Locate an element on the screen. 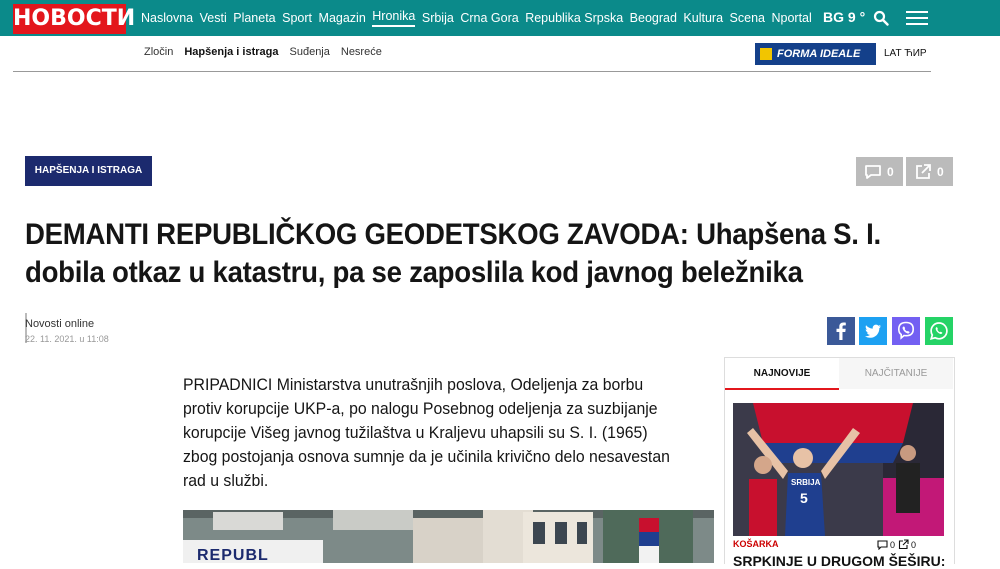  novosti-logo: НОВОСТИ is located at coordinates (74, 19).